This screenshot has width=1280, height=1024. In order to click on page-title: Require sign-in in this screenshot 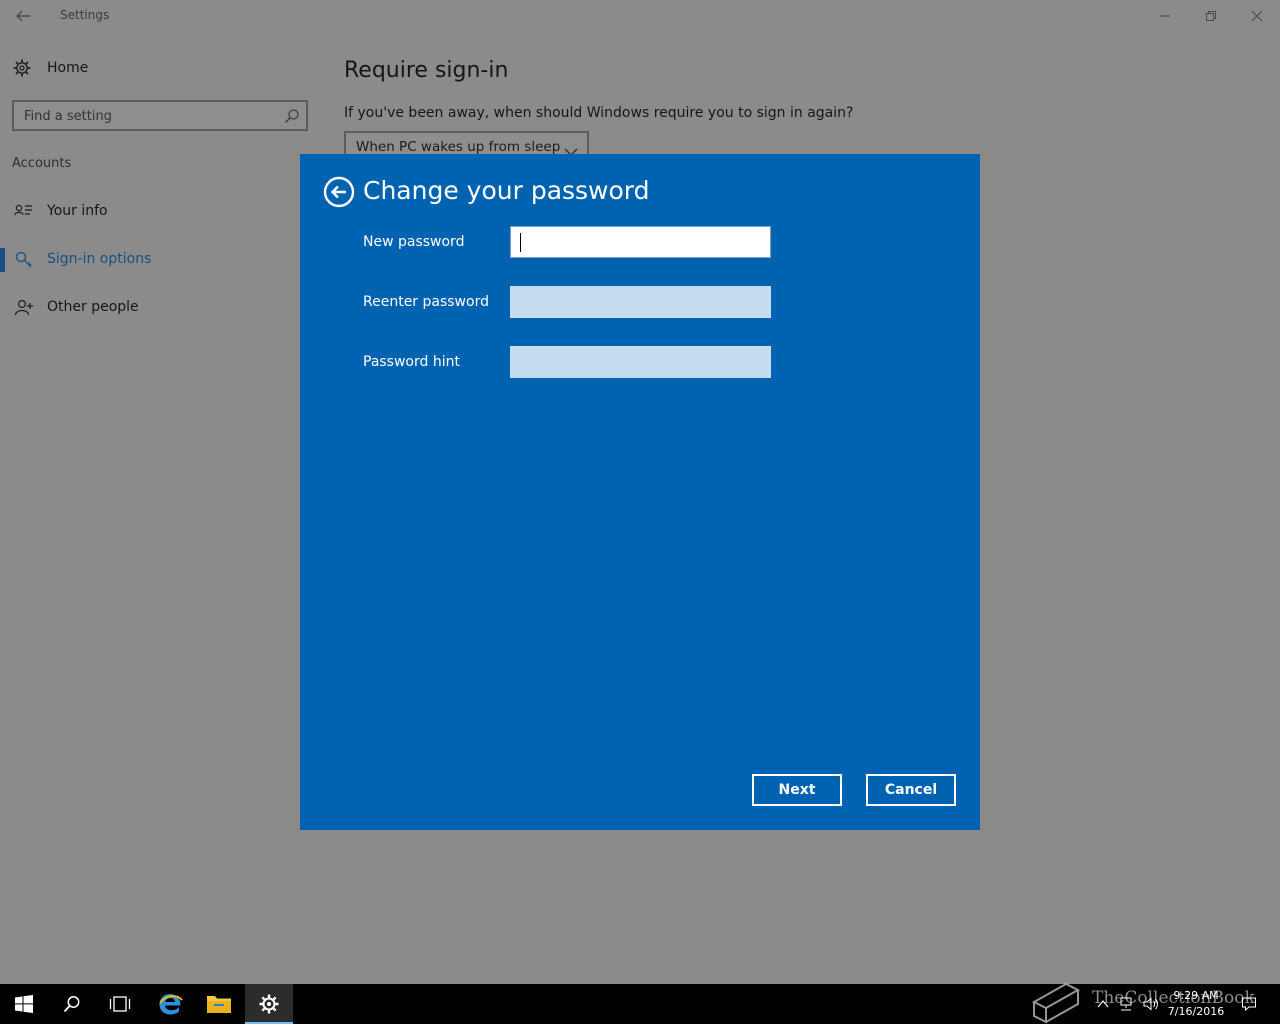, I will do `click(426, 70)`.